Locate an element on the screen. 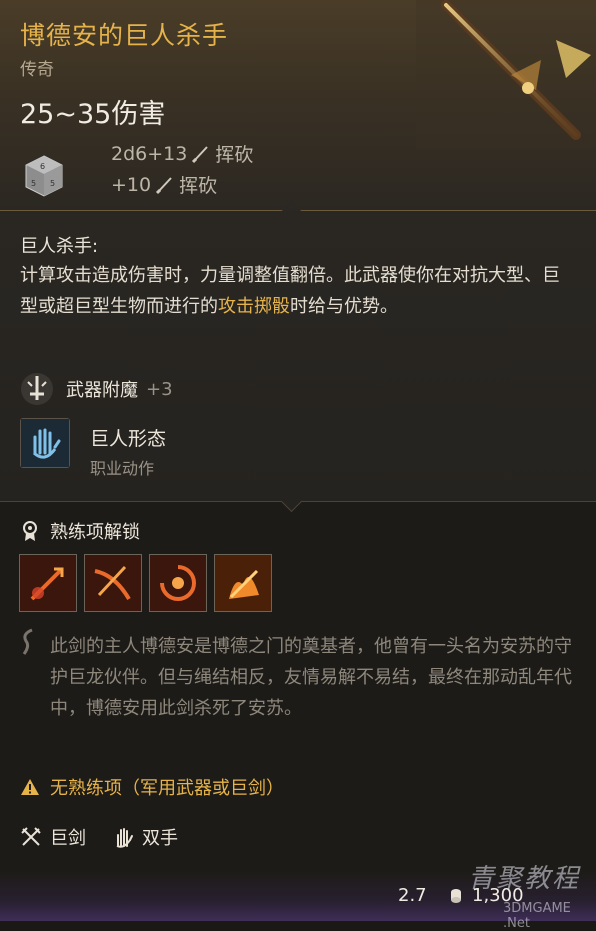  dice-icon: 6 5 5 is located at coordinates (44, 176).